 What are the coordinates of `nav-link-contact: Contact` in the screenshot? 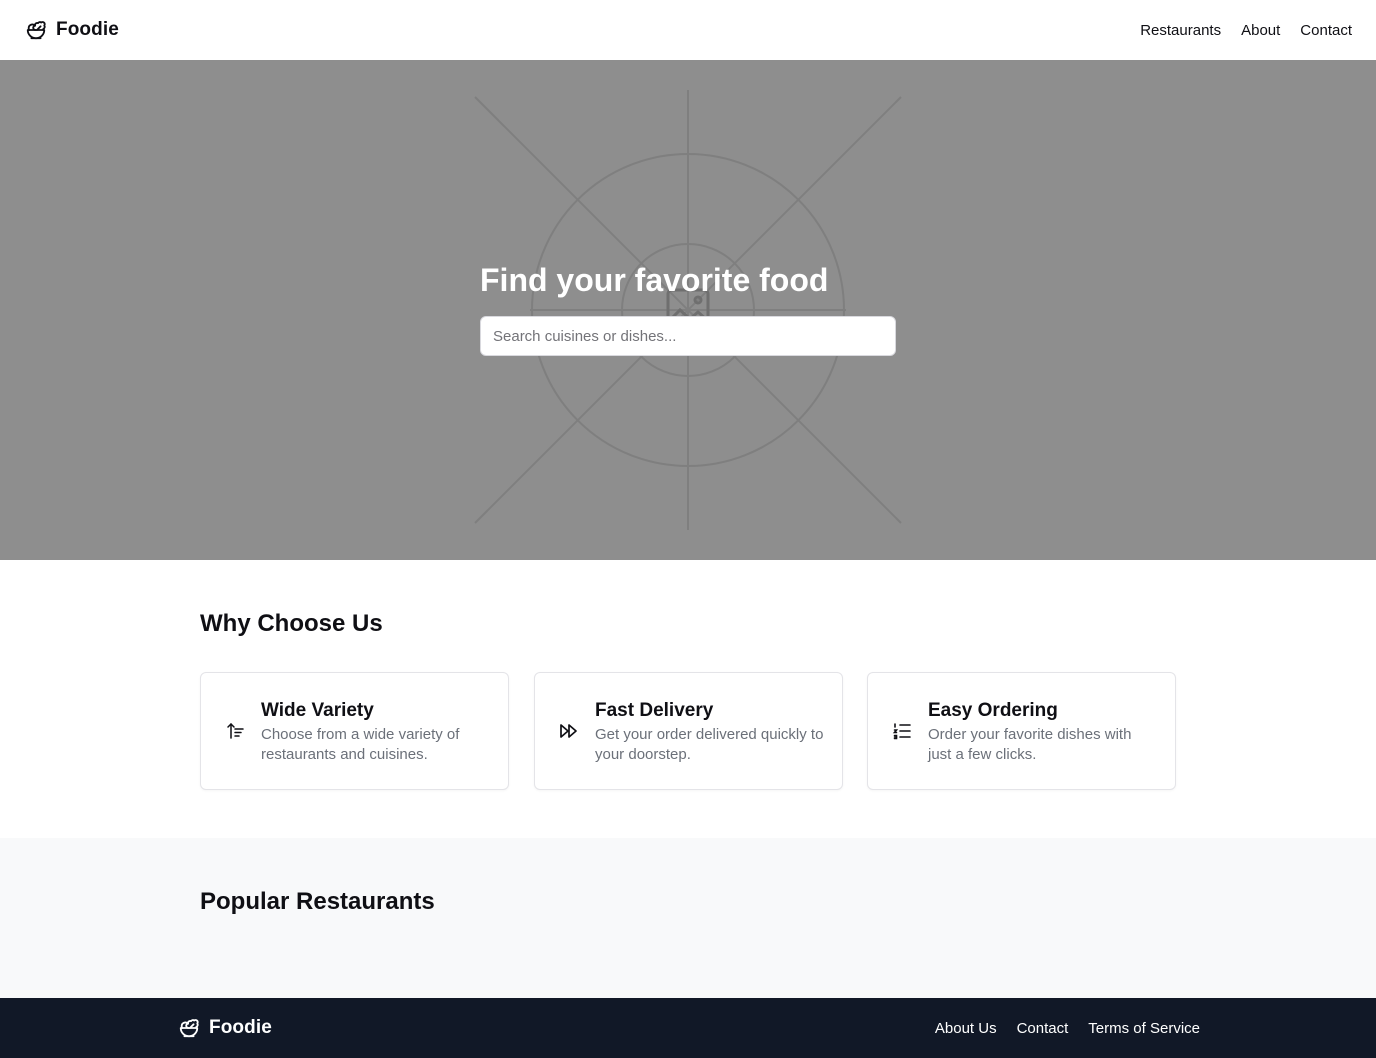 It's located at (1326, 30).